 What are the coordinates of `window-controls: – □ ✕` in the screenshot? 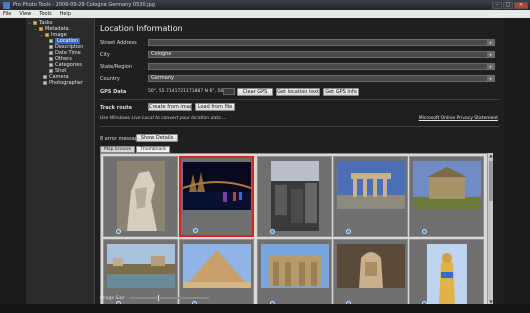 It's located at (510, 5).